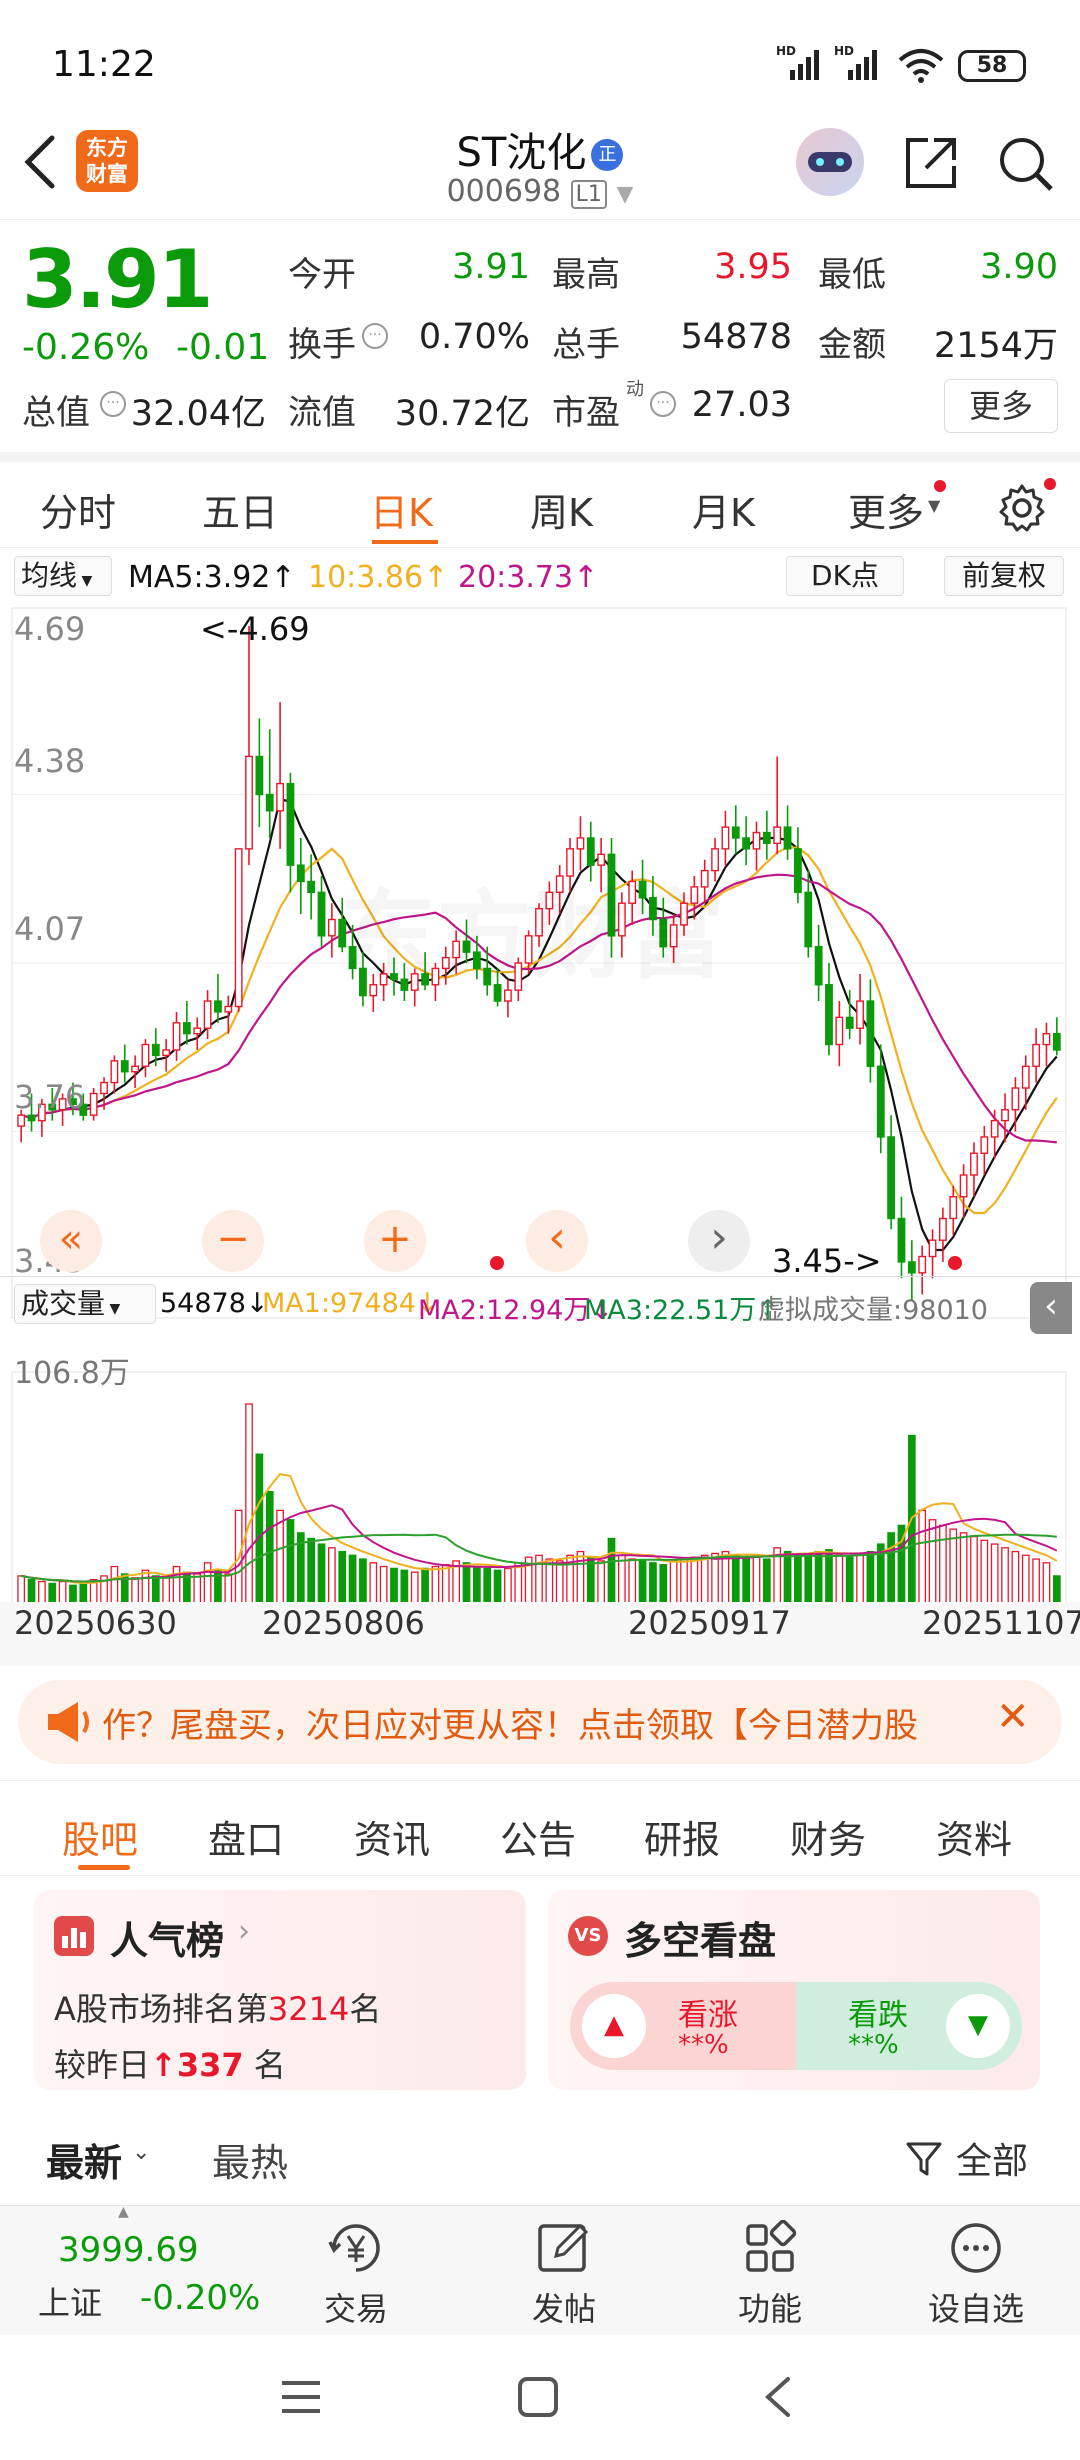 This screenshot has height=2460, width=1080. What do you see at coordinates (614, 2026) in the screenshot?
I see `up-arrow-icon: ▲` at bounding box center [614, 2026].